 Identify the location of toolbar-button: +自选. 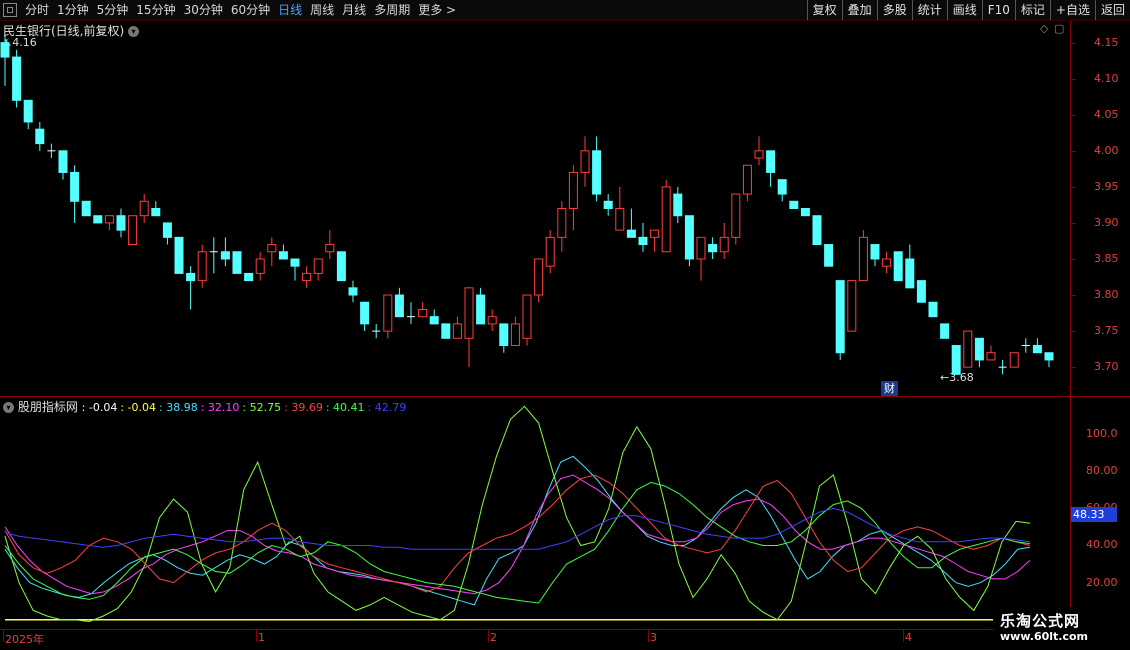
(1072, 10).